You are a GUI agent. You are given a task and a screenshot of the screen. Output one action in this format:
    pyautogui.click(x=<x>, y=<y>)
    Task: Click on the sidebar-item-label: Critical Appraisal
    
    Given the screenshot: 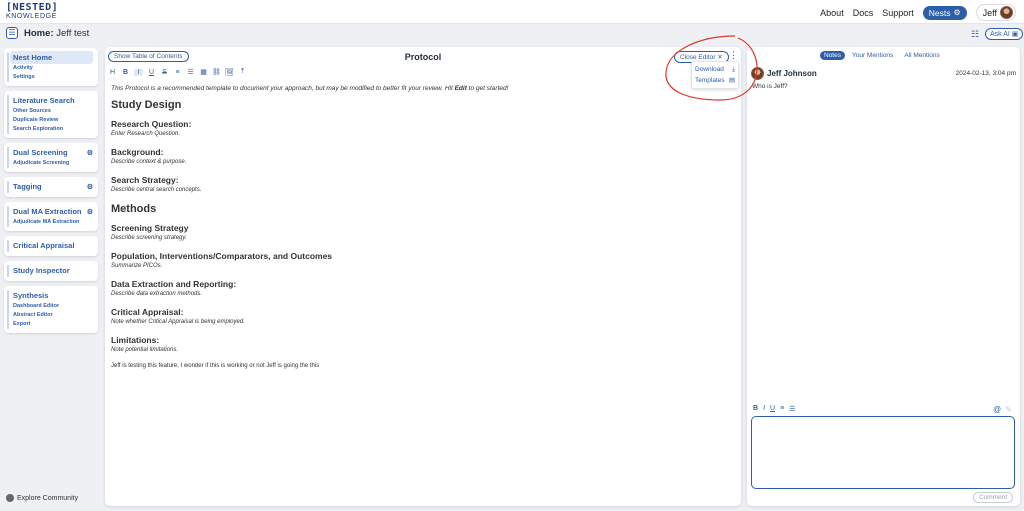 What is the action you would take?
    pyautogui.click(x=44, y=245)
    